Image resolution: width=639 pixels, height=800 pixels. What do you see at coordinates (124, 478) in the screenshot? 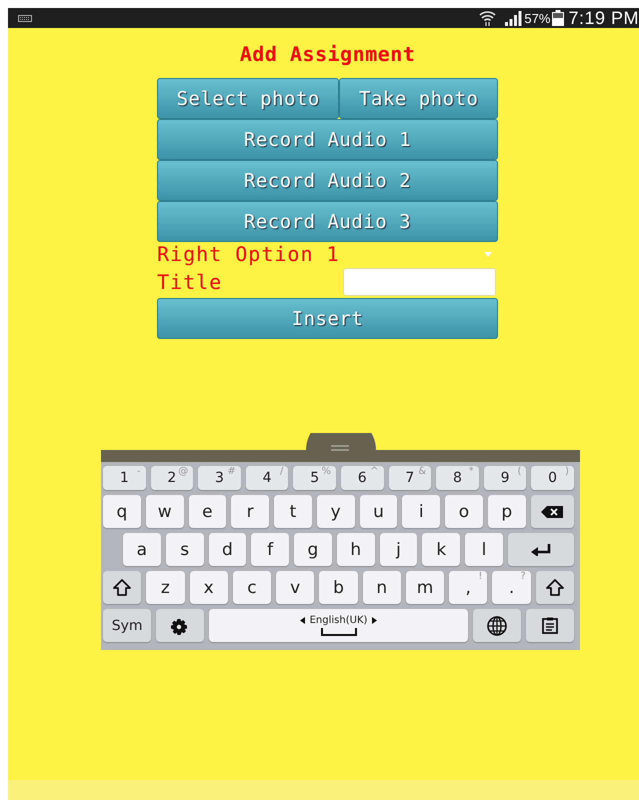
I see `keyboard-key: 1 -` at bounding box center [124, 478].